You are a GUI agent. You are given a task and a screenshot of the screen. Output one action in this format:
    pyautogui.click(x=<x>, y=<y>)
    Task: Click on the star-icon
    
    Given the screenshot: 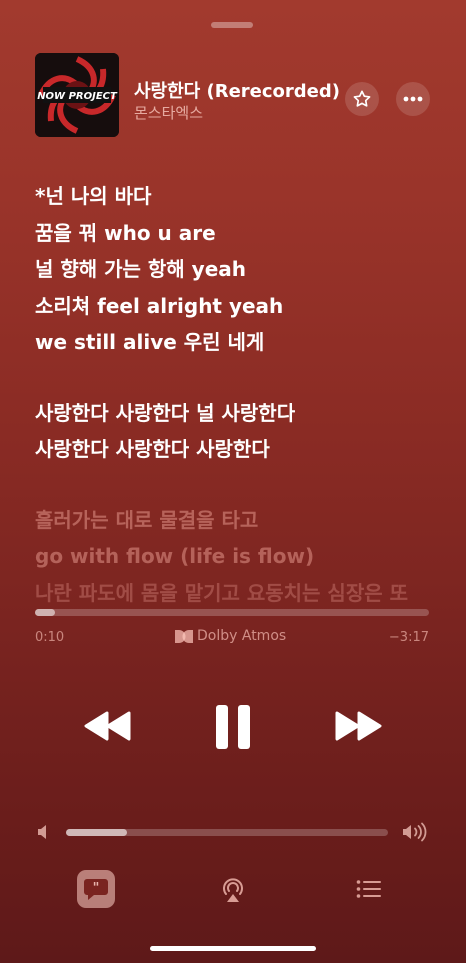 What is the action you would take?
    pyautogui.click(x=362, y=98)
    